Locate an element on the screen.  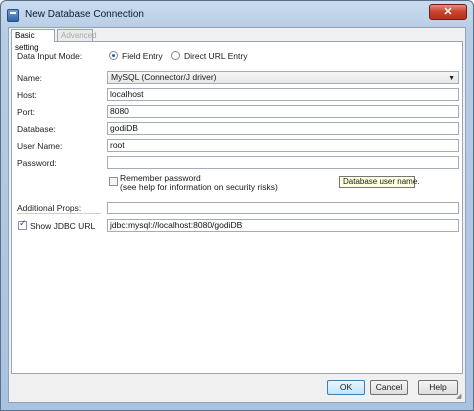
username-field: root is located at coordinates (283, 145).